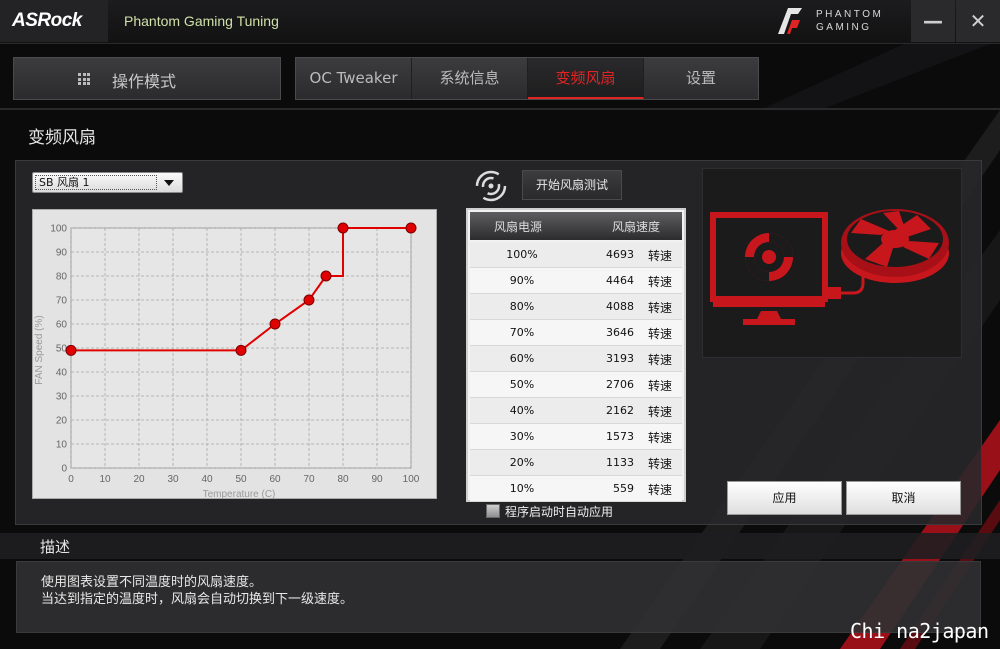 This screenshot has height=649, width=1000. Describe the element at coordinates (586, 78) in the screenshot. I see `tab-fan-tuning: 变频风扇` at that location.